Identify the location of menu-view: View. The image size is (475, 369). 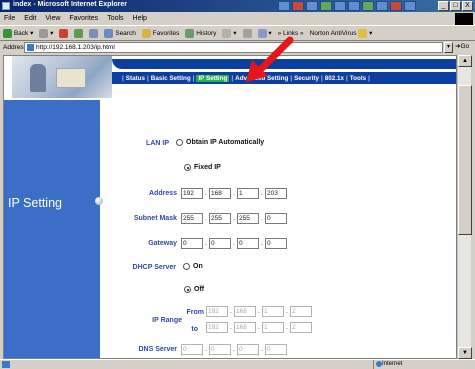
(52, 18).